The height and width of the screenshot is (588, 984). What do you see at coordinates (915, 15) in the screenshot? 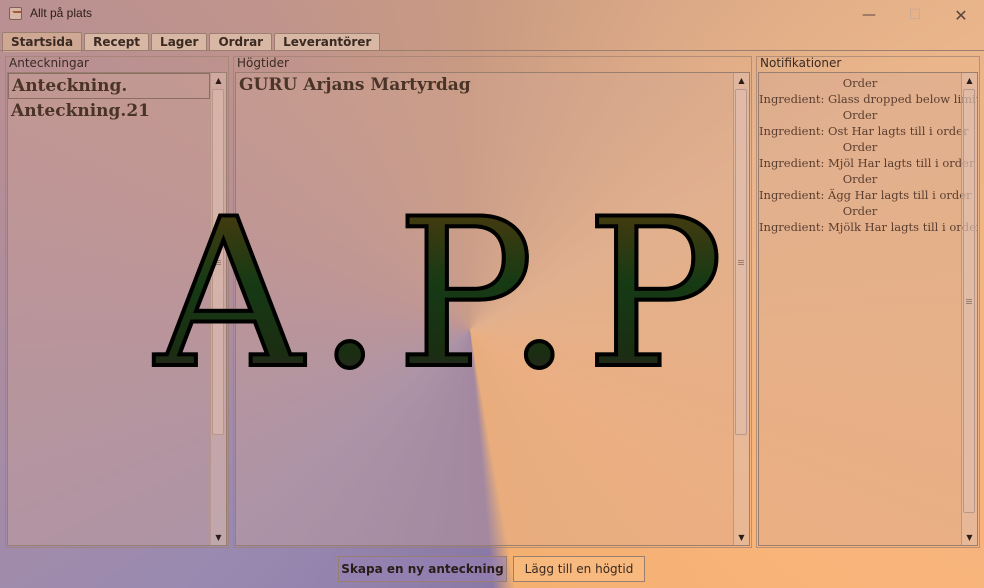
I see `maximize-button: ☐` at bounding box center [915, 15].